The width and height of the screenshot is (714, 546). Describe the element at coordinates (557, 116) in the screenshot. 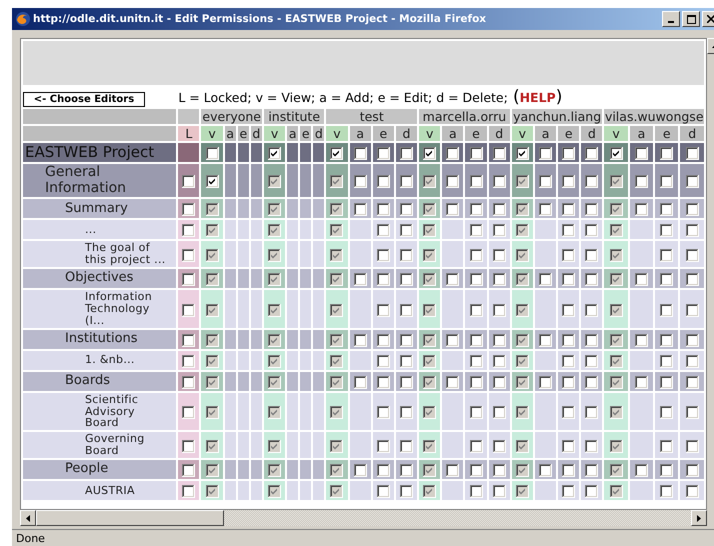

I see `user-header: yanchun.liang` at that location.